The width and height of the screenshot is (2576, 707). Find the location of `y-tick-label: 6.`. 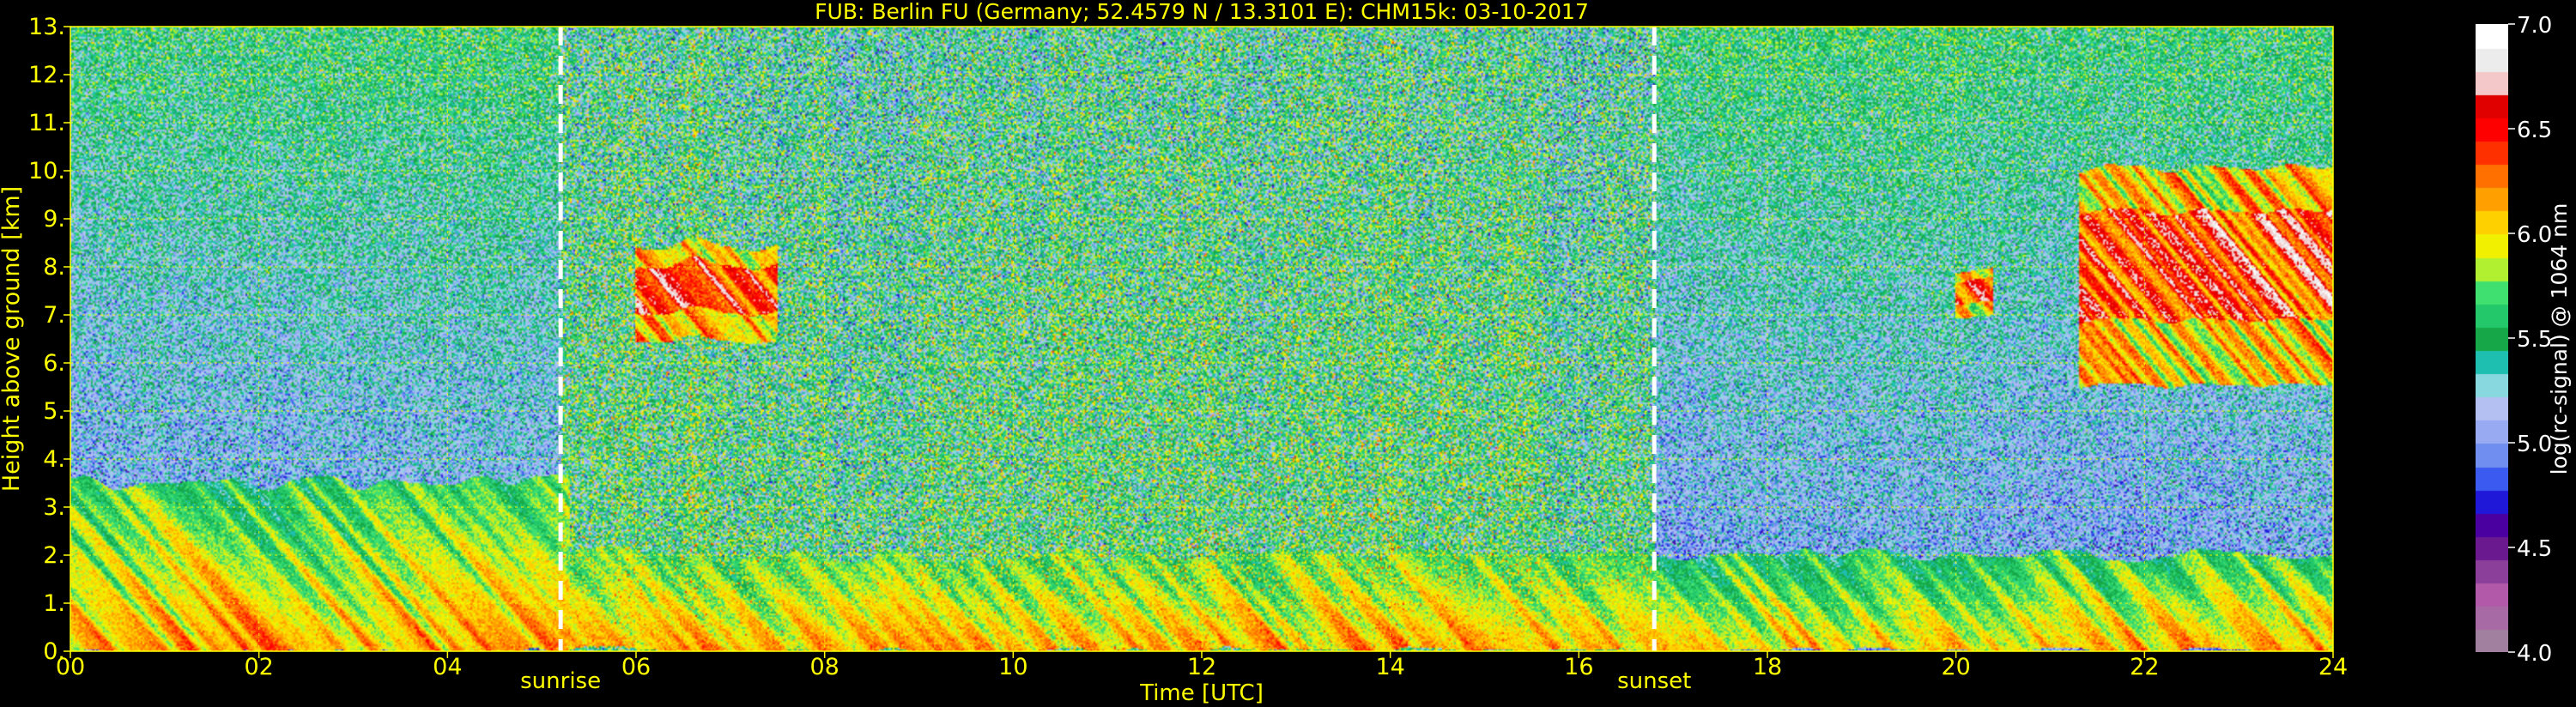

y-tick-label: 6. is located at coordinates (54, 363).